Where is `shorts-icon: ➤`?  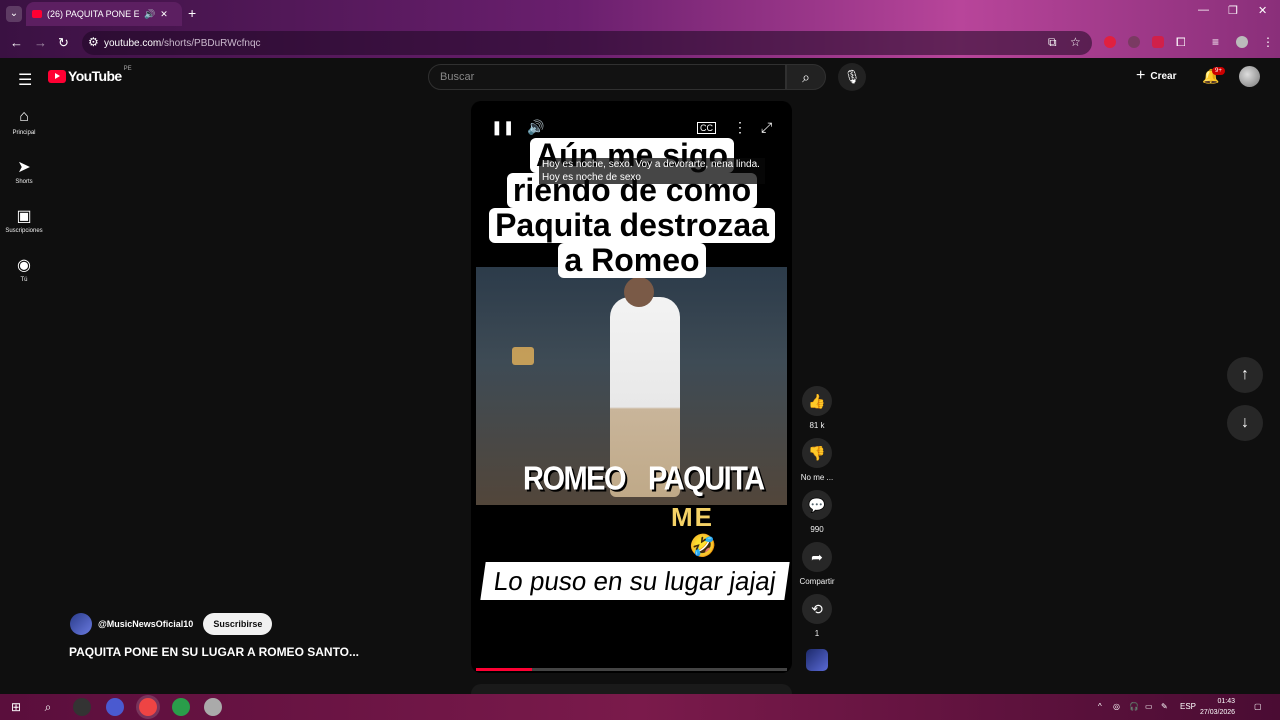
shorts-icon: ➤ is located at coordinates (24, 167).